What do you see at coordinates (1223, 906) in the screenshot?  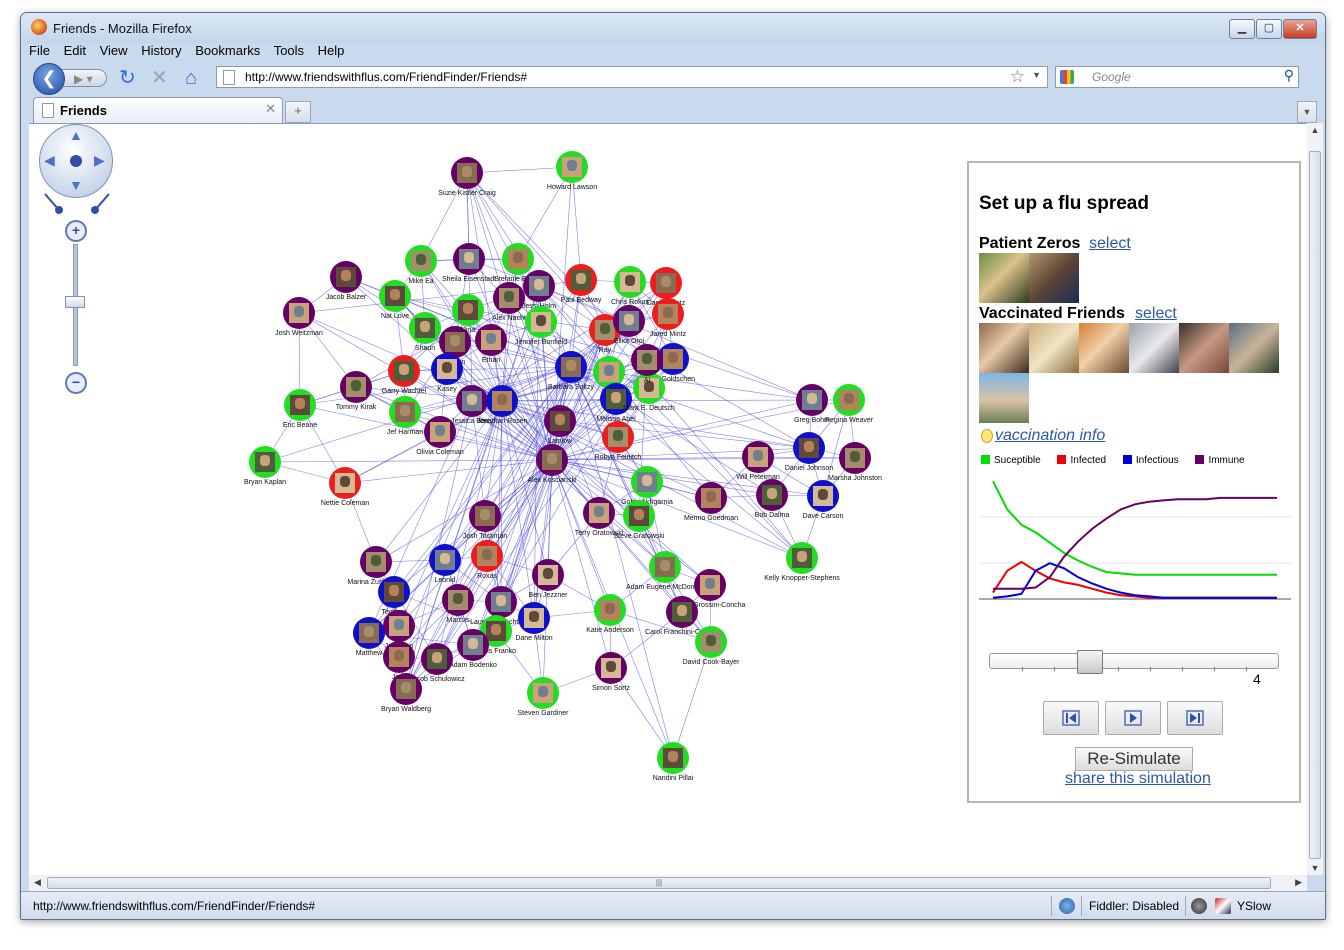 I see `yslow-icon` at bounding box center [1223, 906].